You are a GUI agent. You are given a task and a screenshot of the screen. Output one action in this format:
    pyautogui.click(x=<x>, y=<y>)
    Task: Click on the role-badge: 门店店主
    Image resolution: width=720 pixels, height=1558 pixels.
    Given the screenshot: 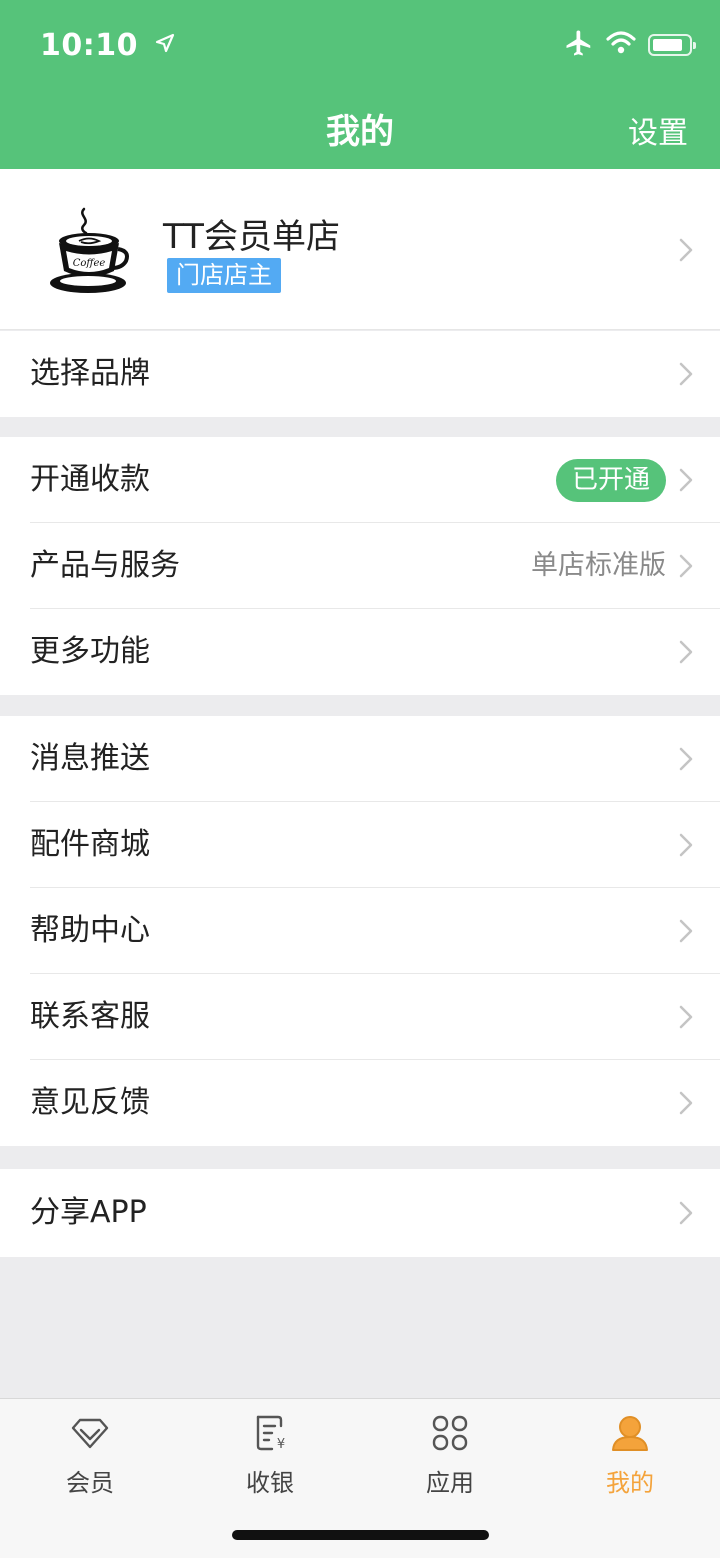 What is the action you would take?
    pyautogui.click(x=224, y=275)
    